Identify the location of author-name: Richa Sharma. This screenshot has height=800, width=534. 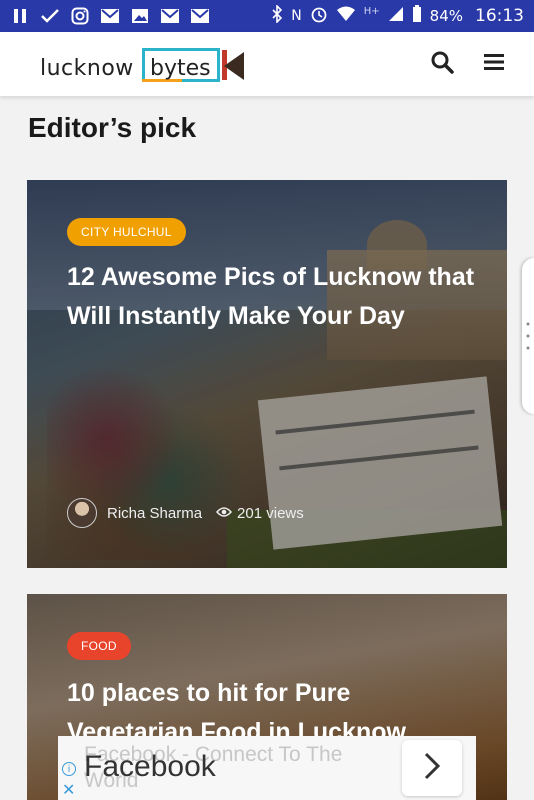
(154, 513).